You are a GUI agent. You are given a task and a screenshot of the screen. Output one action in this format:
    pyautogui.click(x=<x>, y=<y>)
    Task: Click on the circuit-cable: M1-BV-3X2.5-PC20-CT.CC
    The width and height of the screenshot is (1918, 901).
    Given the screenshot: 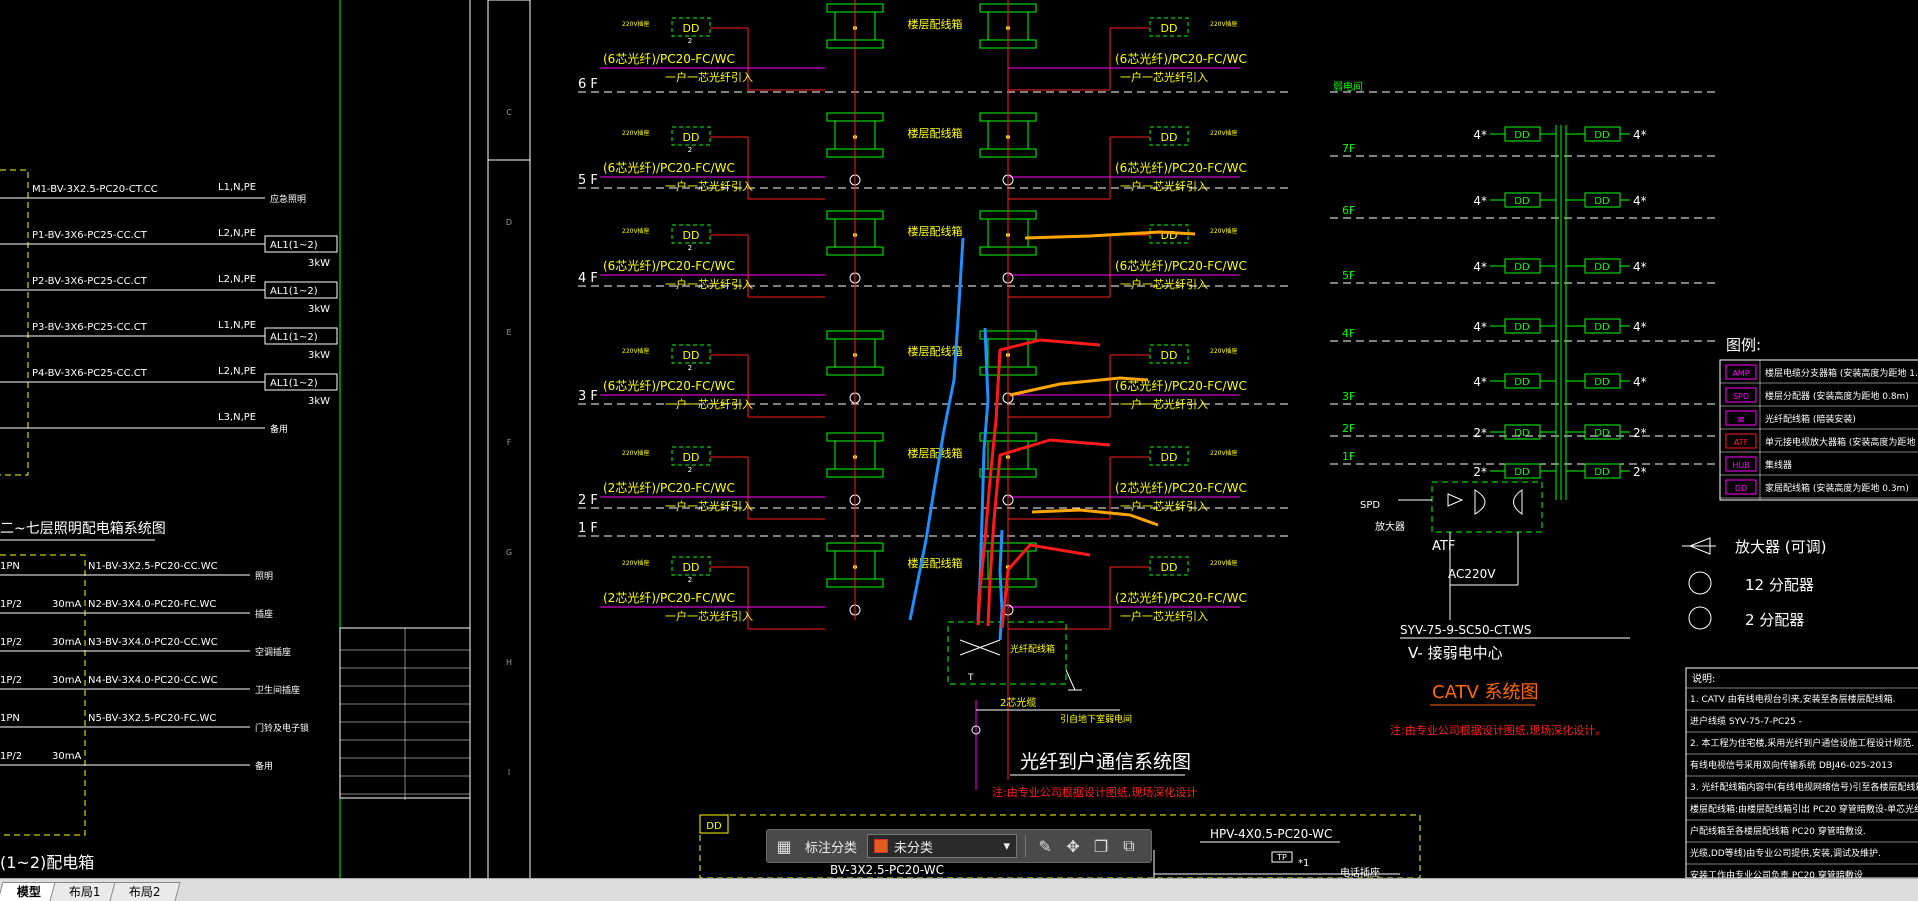 What is the action you would take?
    pyautogui.click(x=95, y=189)
    